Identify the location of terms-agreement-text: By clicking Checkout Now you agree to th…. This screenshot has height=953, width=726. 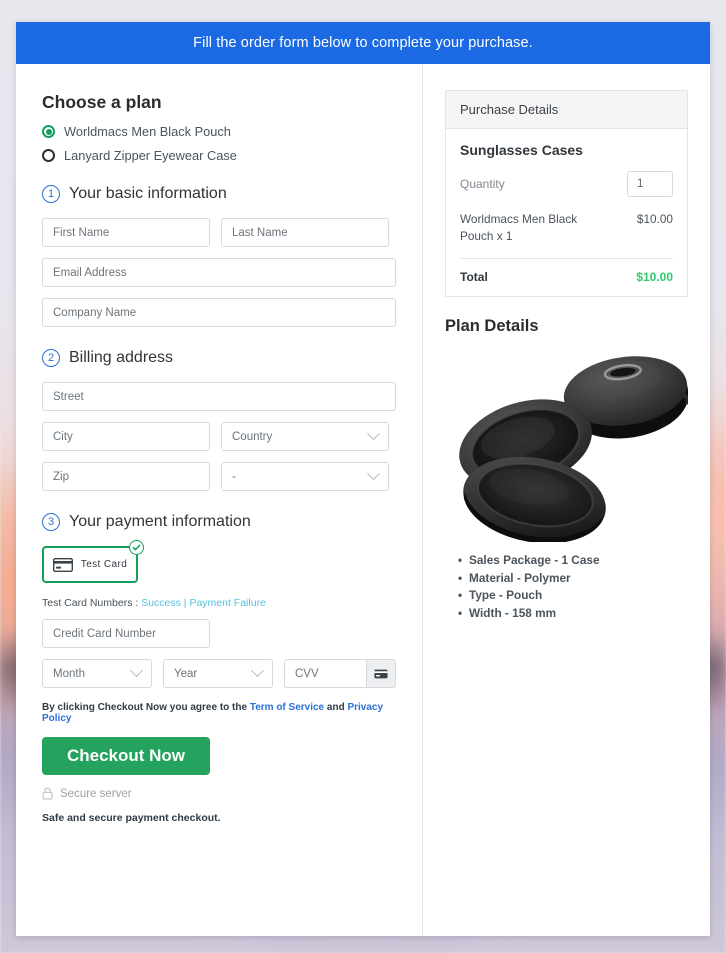
(219, 713).